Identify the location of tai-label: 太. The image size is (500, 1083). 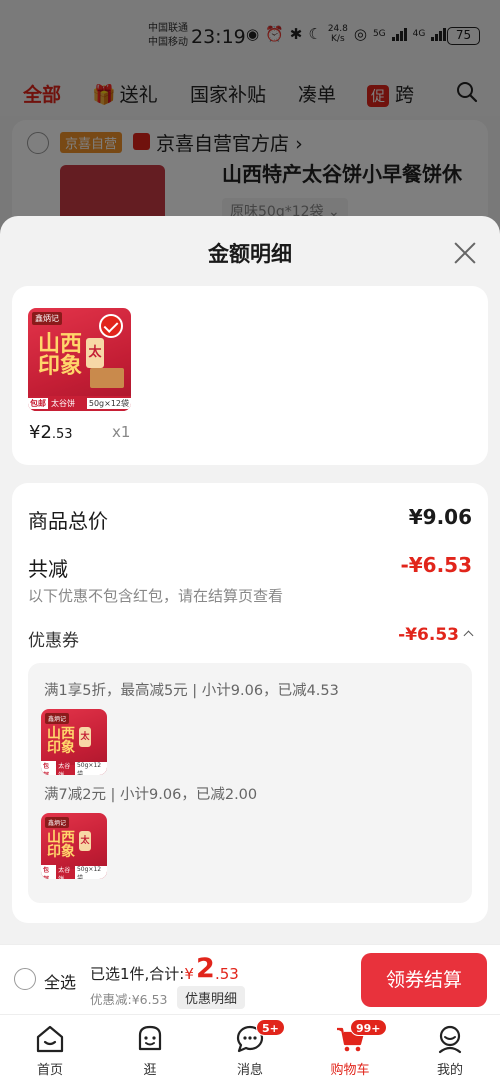
(95, 353).